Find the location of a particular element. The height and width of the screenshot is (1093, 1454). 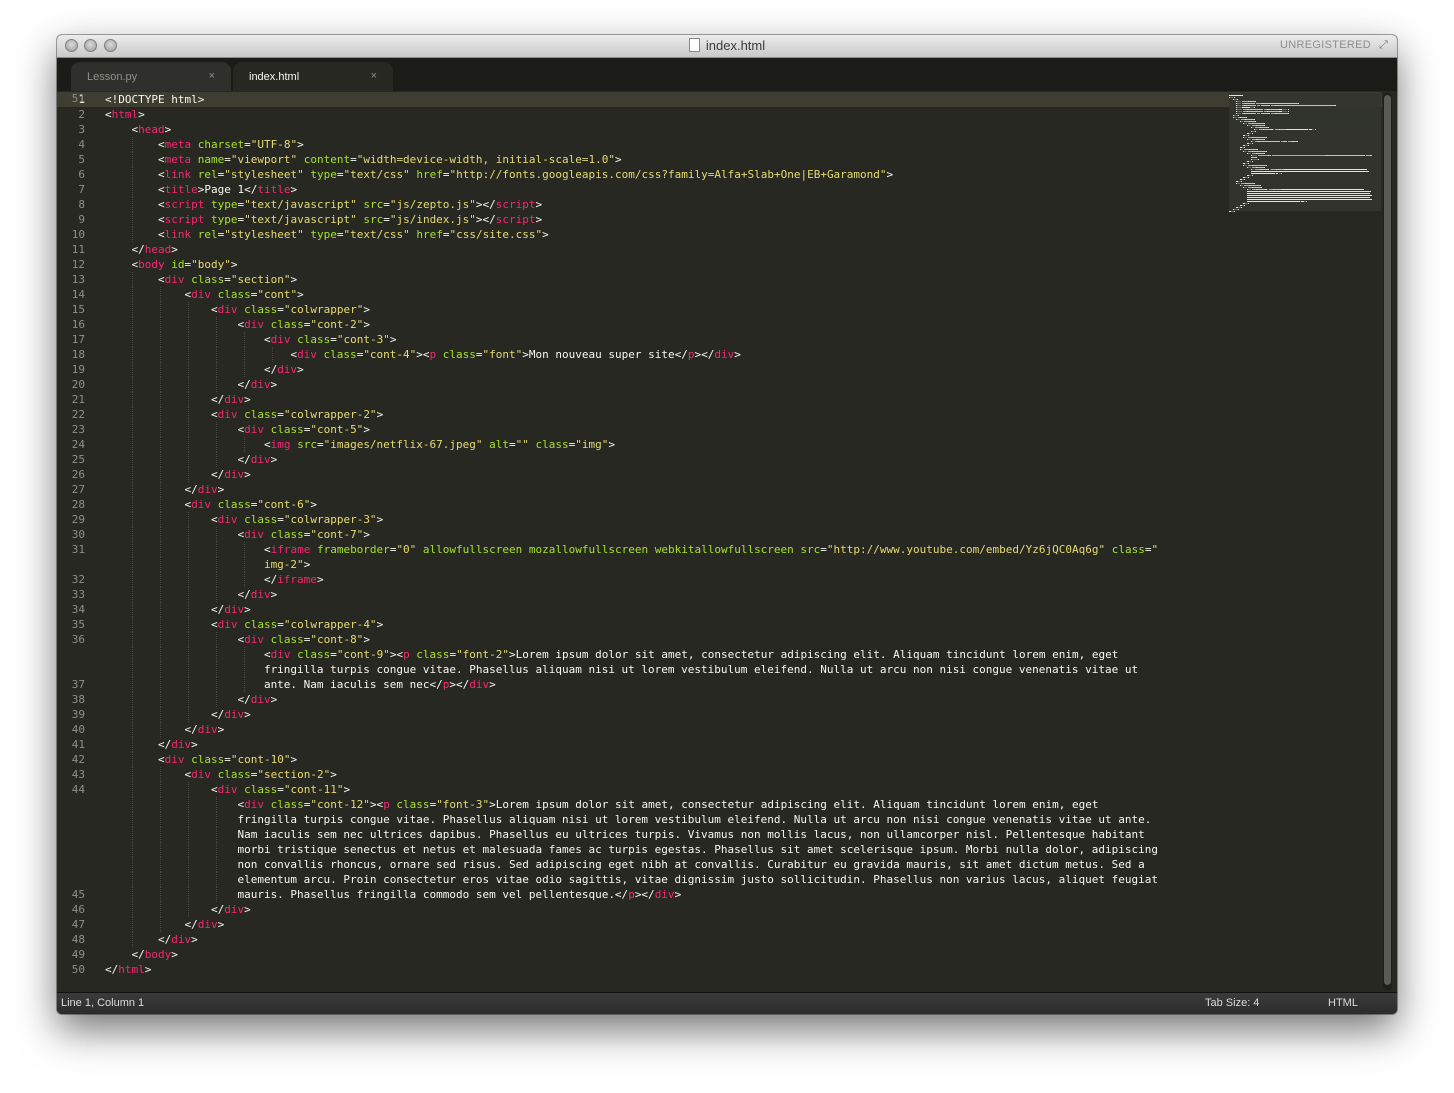

code-line: </head> is located at coordinates (141, 249).